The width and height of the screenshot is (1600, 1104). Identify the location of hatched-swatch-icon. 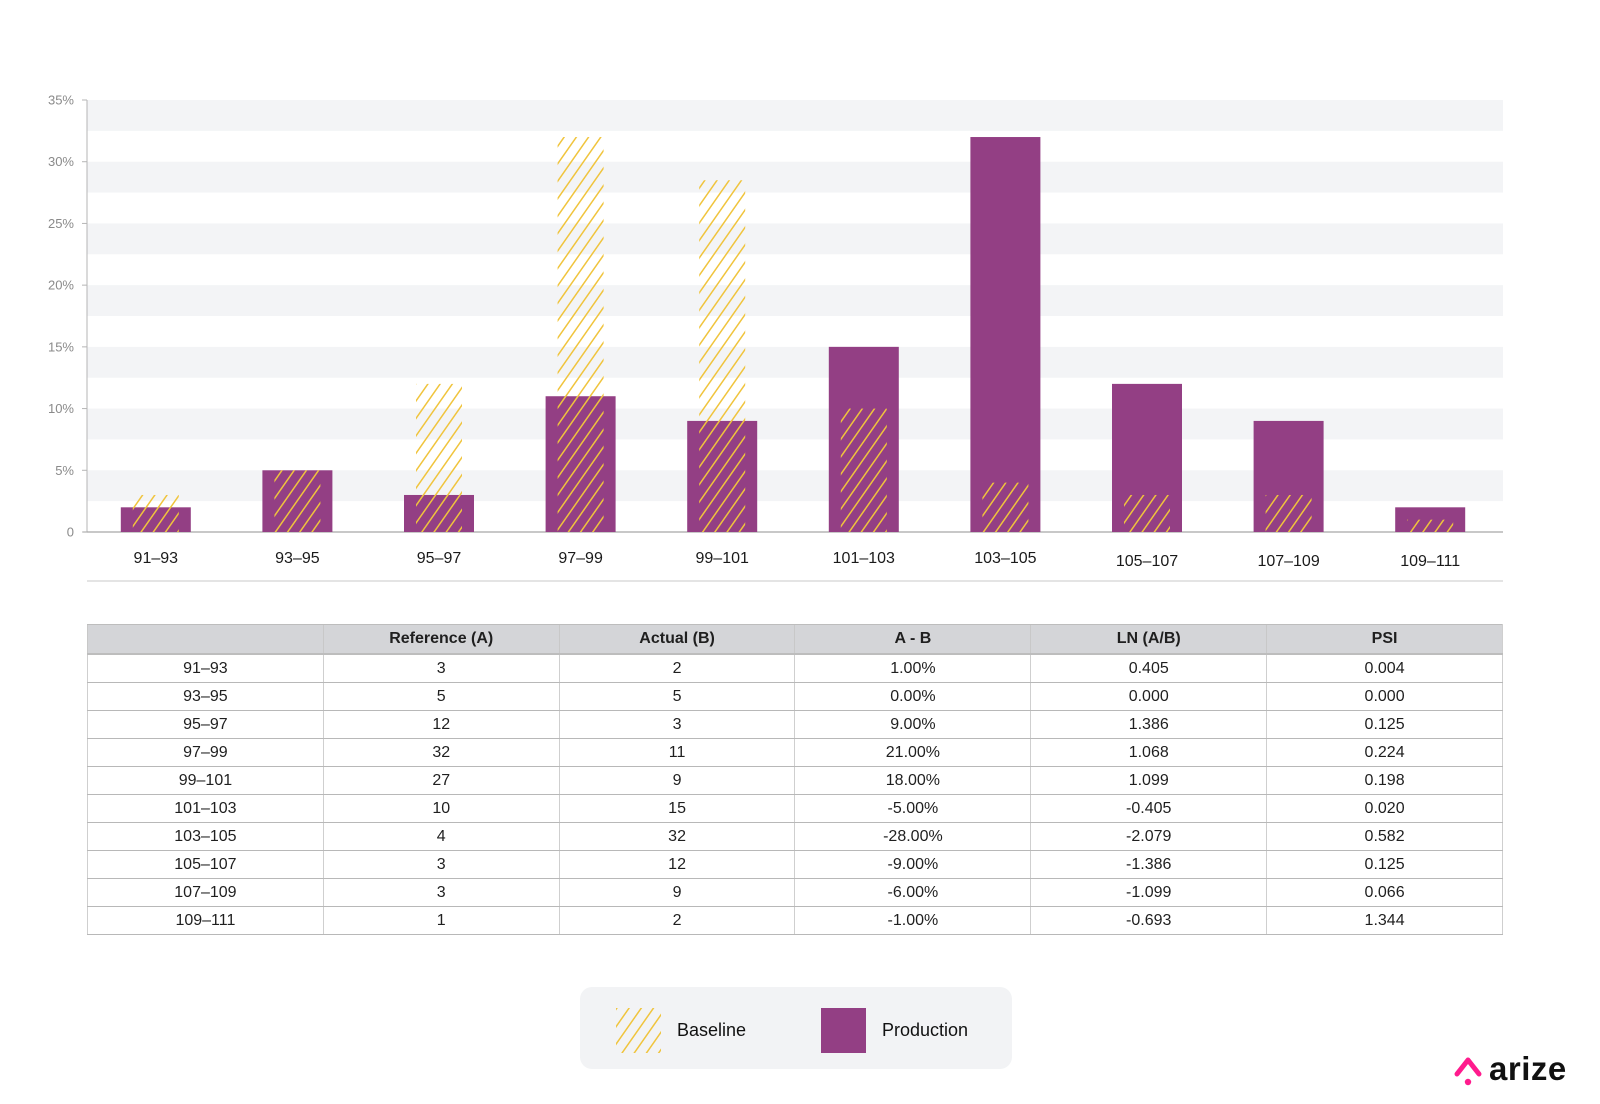
(638, 1030).